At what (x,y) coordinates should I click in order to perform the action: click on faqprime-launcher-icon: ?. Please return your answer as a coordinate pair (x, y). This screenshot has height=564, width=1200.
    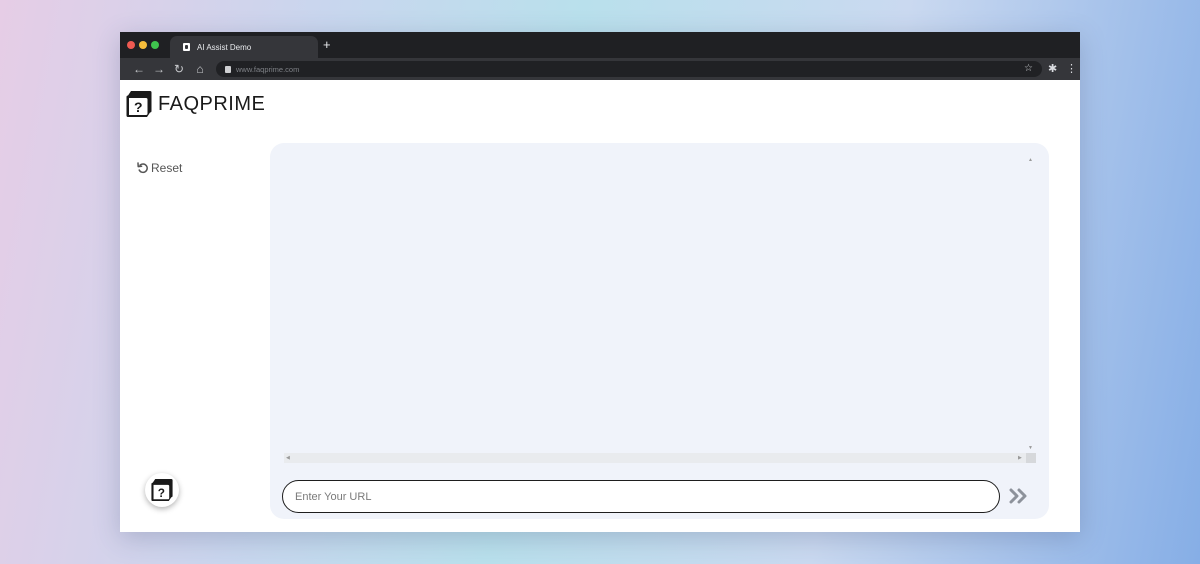
    Looking at the image, I should click on (162, 490).